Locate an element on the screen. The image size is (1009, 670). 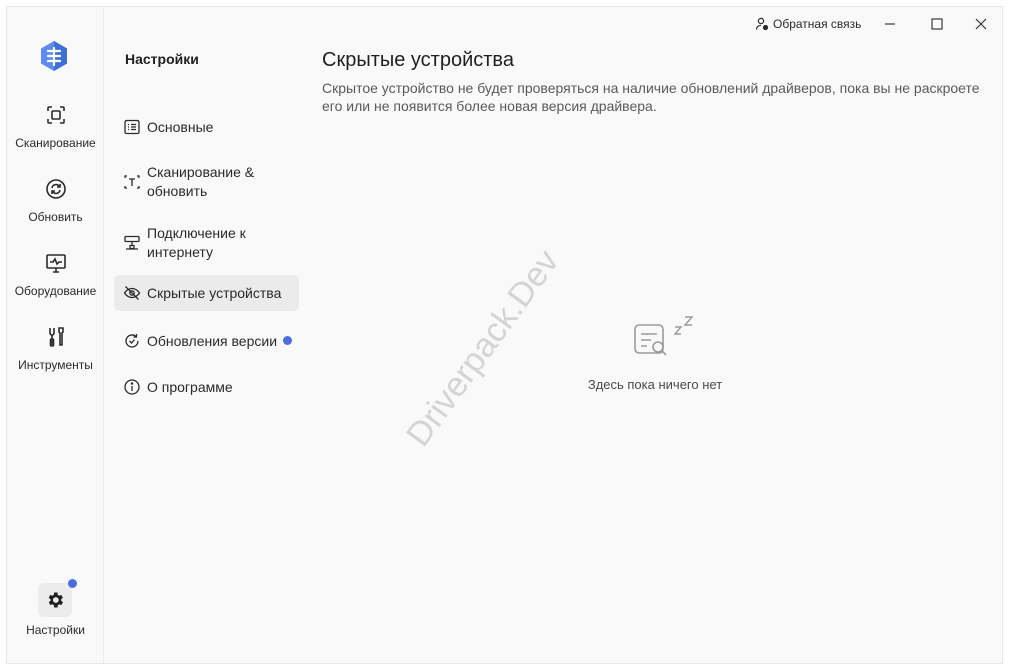
nav-title: Настройки is located at coordinates (162, 59).